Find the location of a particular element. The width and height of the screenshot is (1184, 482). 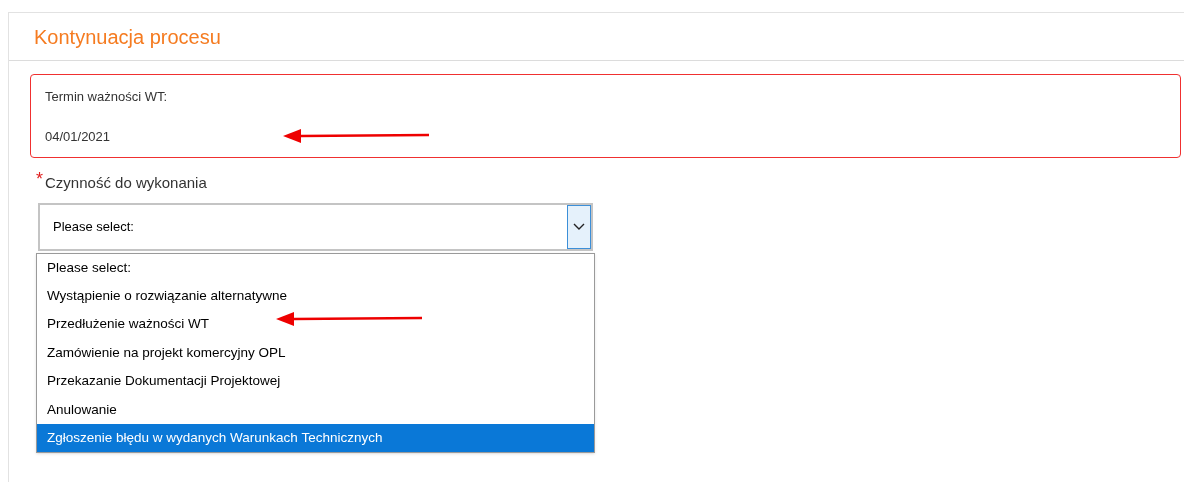

panel-title: Kontynuacja procesu is located at coordinates (127, 37).